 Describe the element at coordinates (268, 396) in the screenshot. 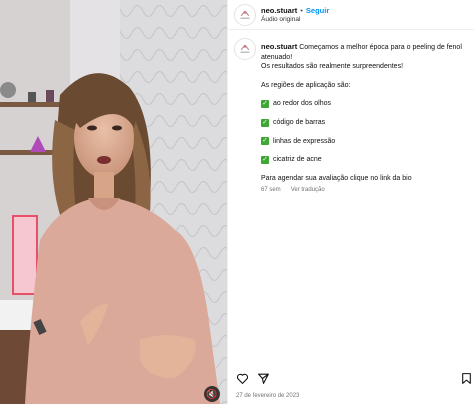

I see `post-date: 27 de fevereiro de 2023` at that location.